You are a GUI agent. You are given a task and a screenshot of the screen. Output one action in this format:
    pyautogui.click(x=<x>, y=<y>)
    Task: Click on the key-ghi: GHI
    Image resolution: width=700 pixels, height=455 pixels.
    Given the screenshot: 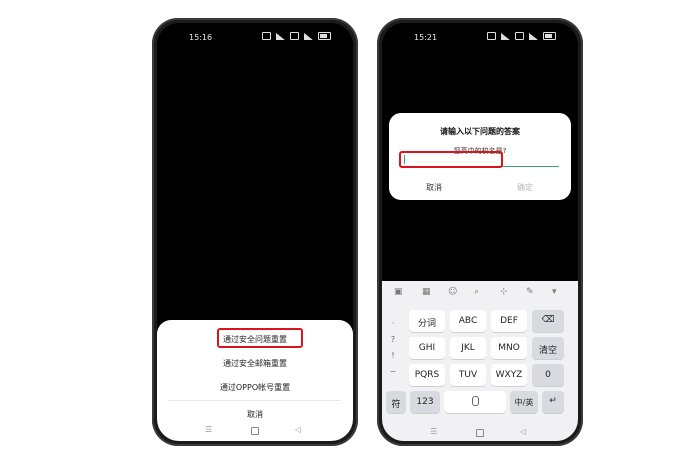 What is the action you would take?
    pyautogui.click(x=427, y=348)
    